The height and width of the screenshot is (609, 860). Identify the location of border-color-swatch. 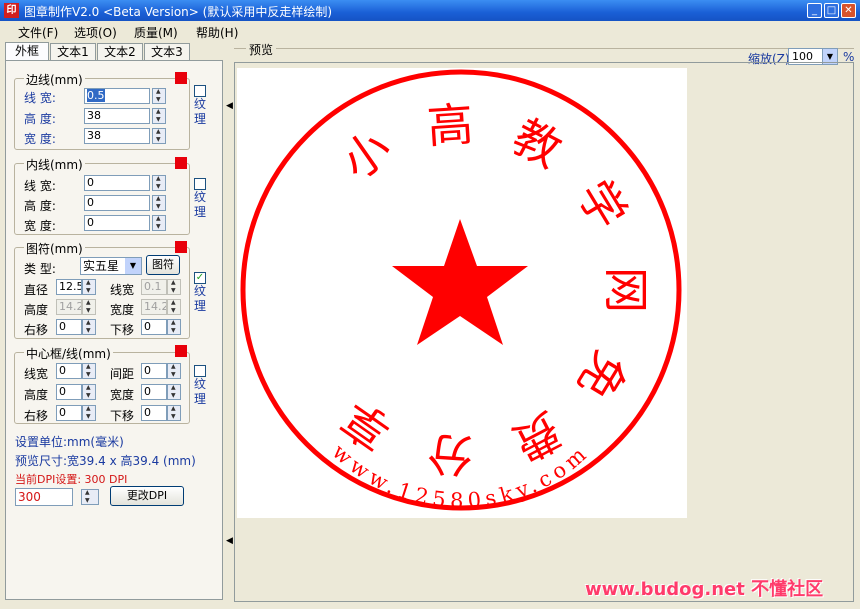
(181, 78).